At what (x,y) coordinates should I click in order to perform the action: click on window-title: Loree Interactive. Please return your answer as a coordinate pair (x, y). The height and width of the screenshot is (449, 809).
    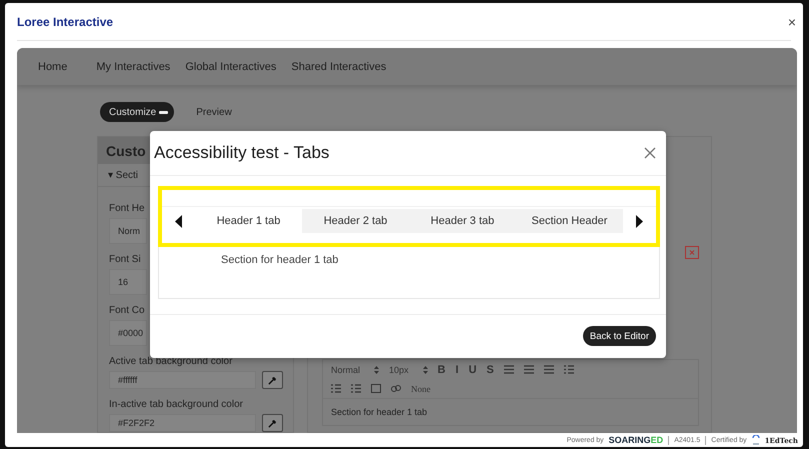
    Looking at the image, I should click on (65, 21).